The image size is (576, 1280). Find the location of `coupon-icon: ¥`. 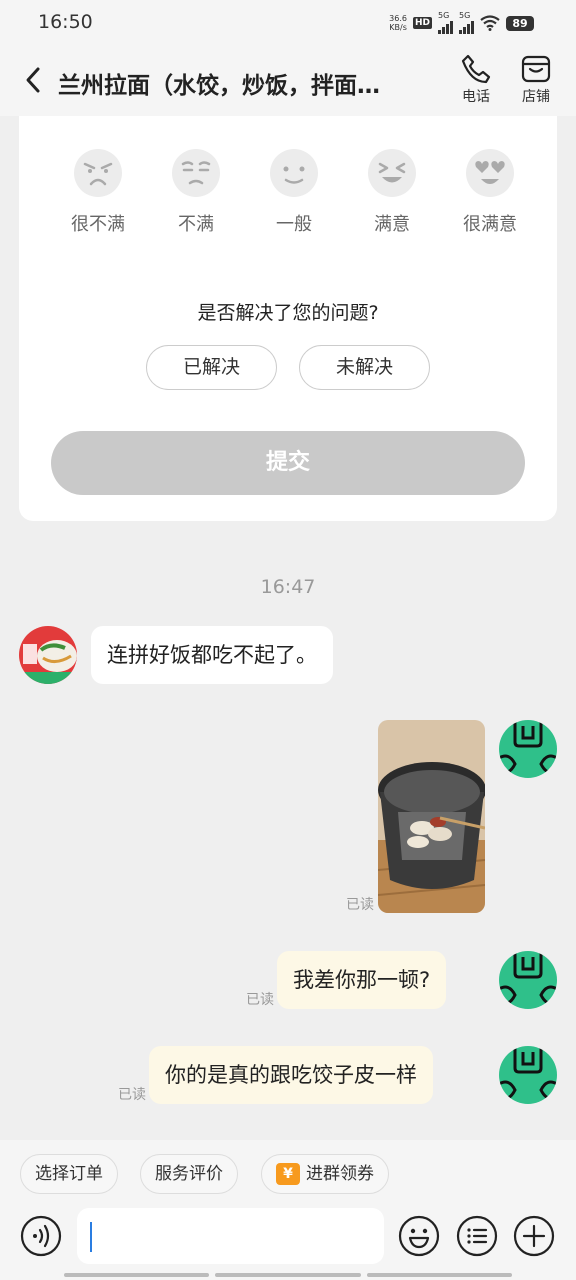

coupon-icon: ¥ is located at coordinates (288, 1174).